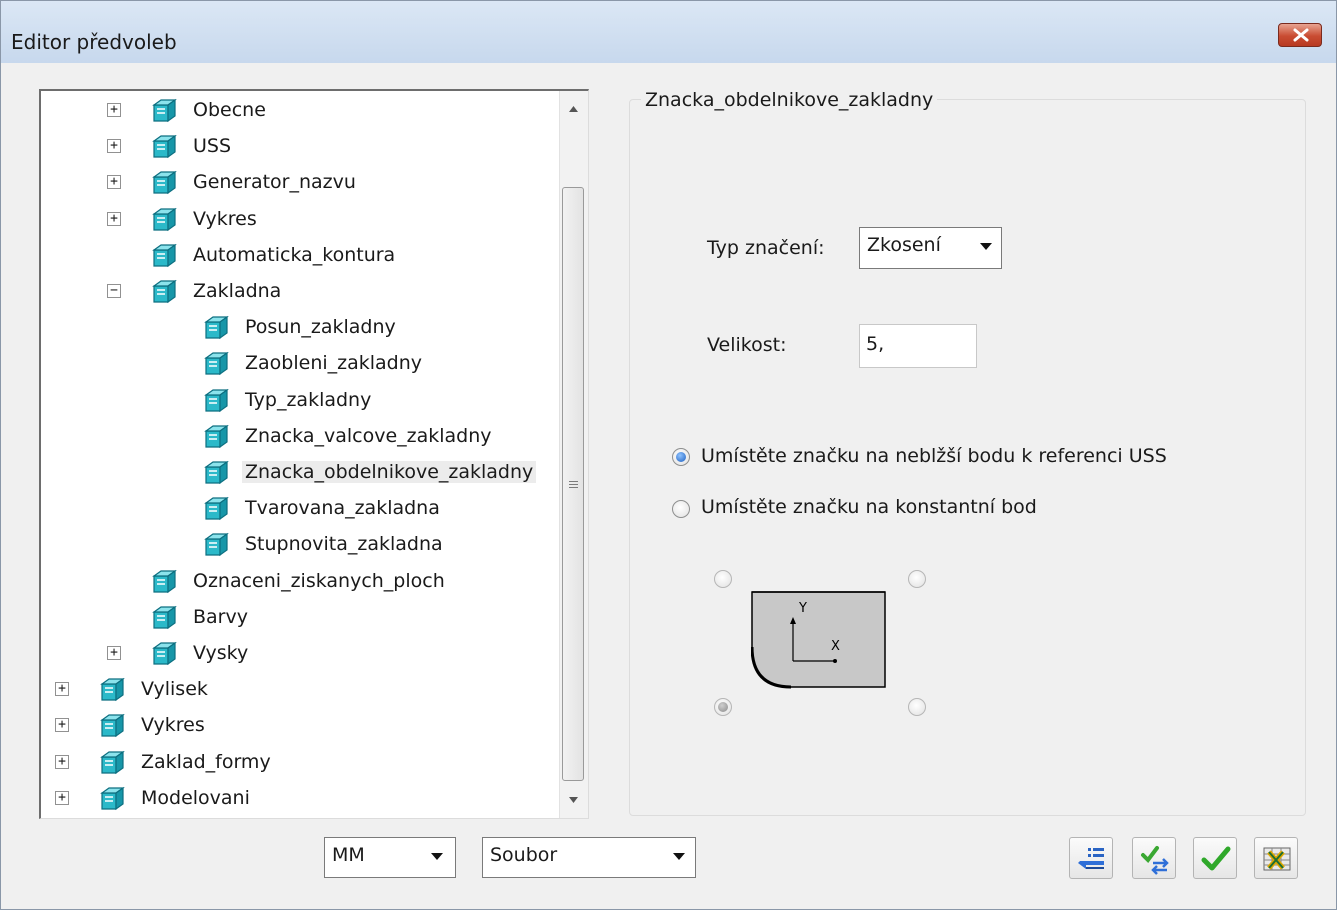 Image resolution: width=1337 pixels, height=910 pixels. Describe the element at coordinates (681, 457) in the screenshot. I see `radio-nearest-point` at that location.